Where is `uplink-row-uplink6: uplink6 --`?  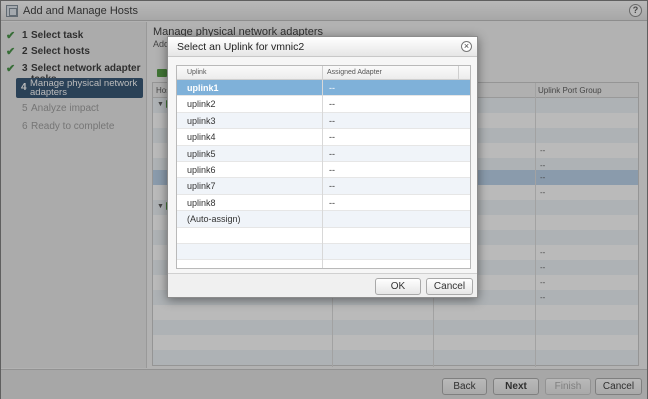 uplink-row-uplink6: uplink6 -- is located at coordinates (323, 170).